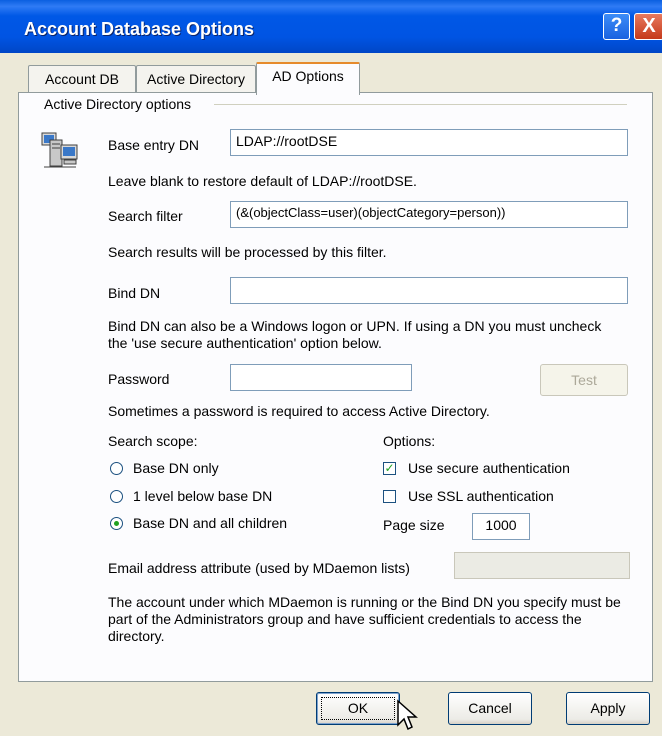 This screenshot has height=739, width=662. I want to click on bind-dn-label: Bind DN, so click(134, 293).